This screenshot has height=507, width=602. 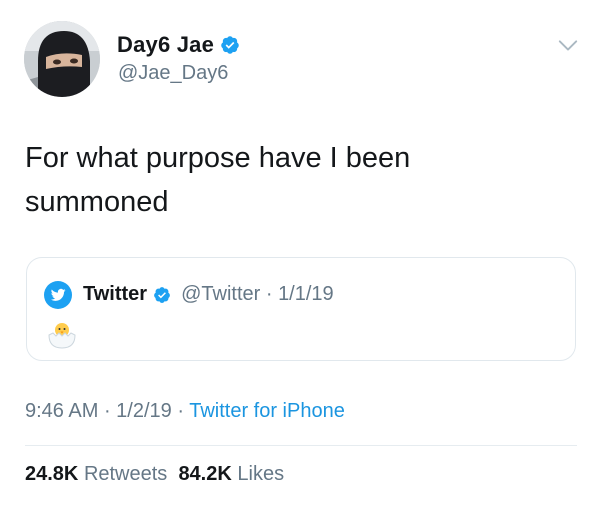 What do you see at coordinates (205, 474) in the screenshot?
I see `likes-count: 84.2K` at bounding box center [205, 474].